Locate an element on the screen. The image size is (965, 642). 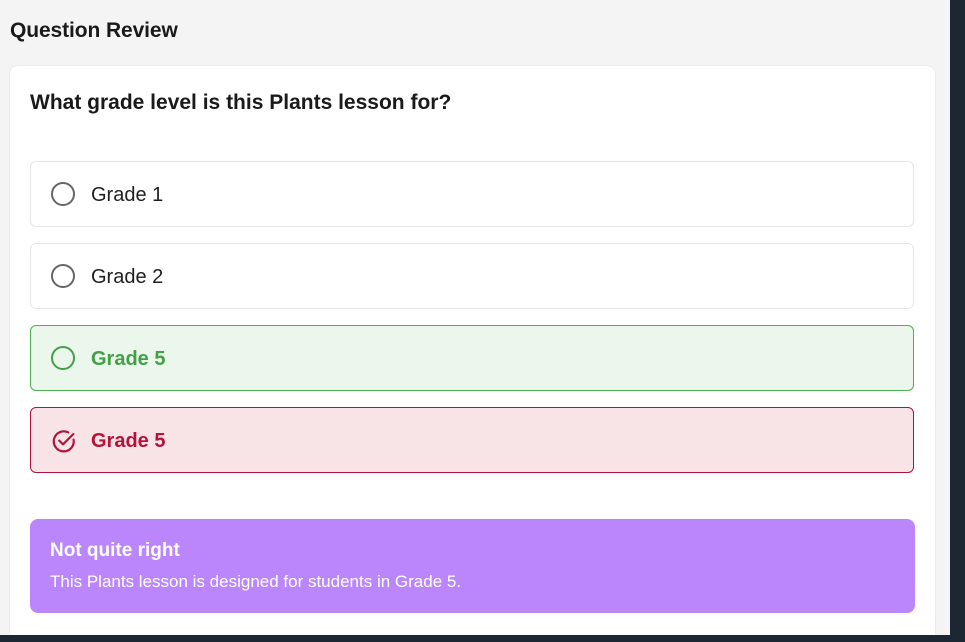
answer-option-grade-2: Grade 2 is located at coordinates (472, 276).